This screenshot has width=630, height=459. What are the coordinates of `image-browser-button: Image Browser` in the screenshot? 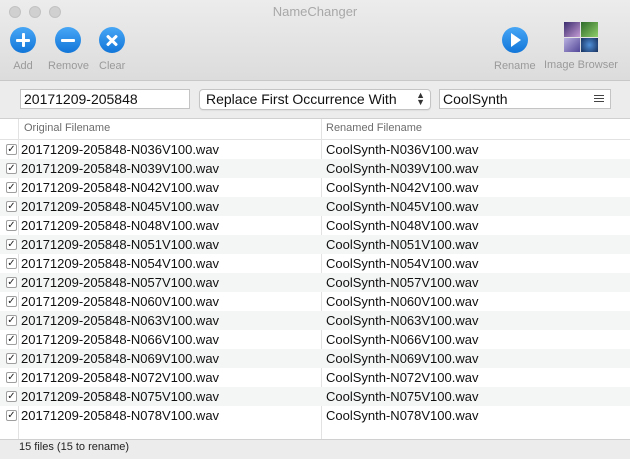 It's located at (581, 46).